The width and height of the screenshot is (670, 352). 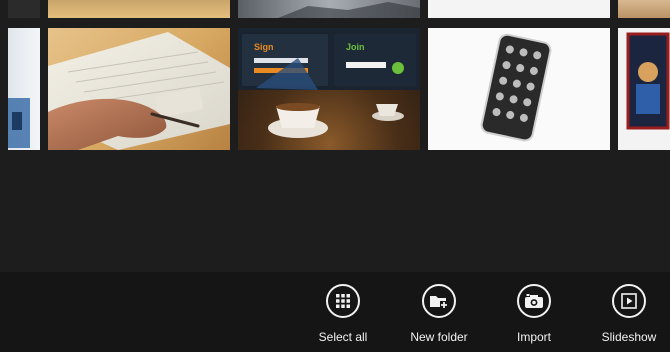 I want to click on photo-tile: Sign Join, so click(x=329, y=89).